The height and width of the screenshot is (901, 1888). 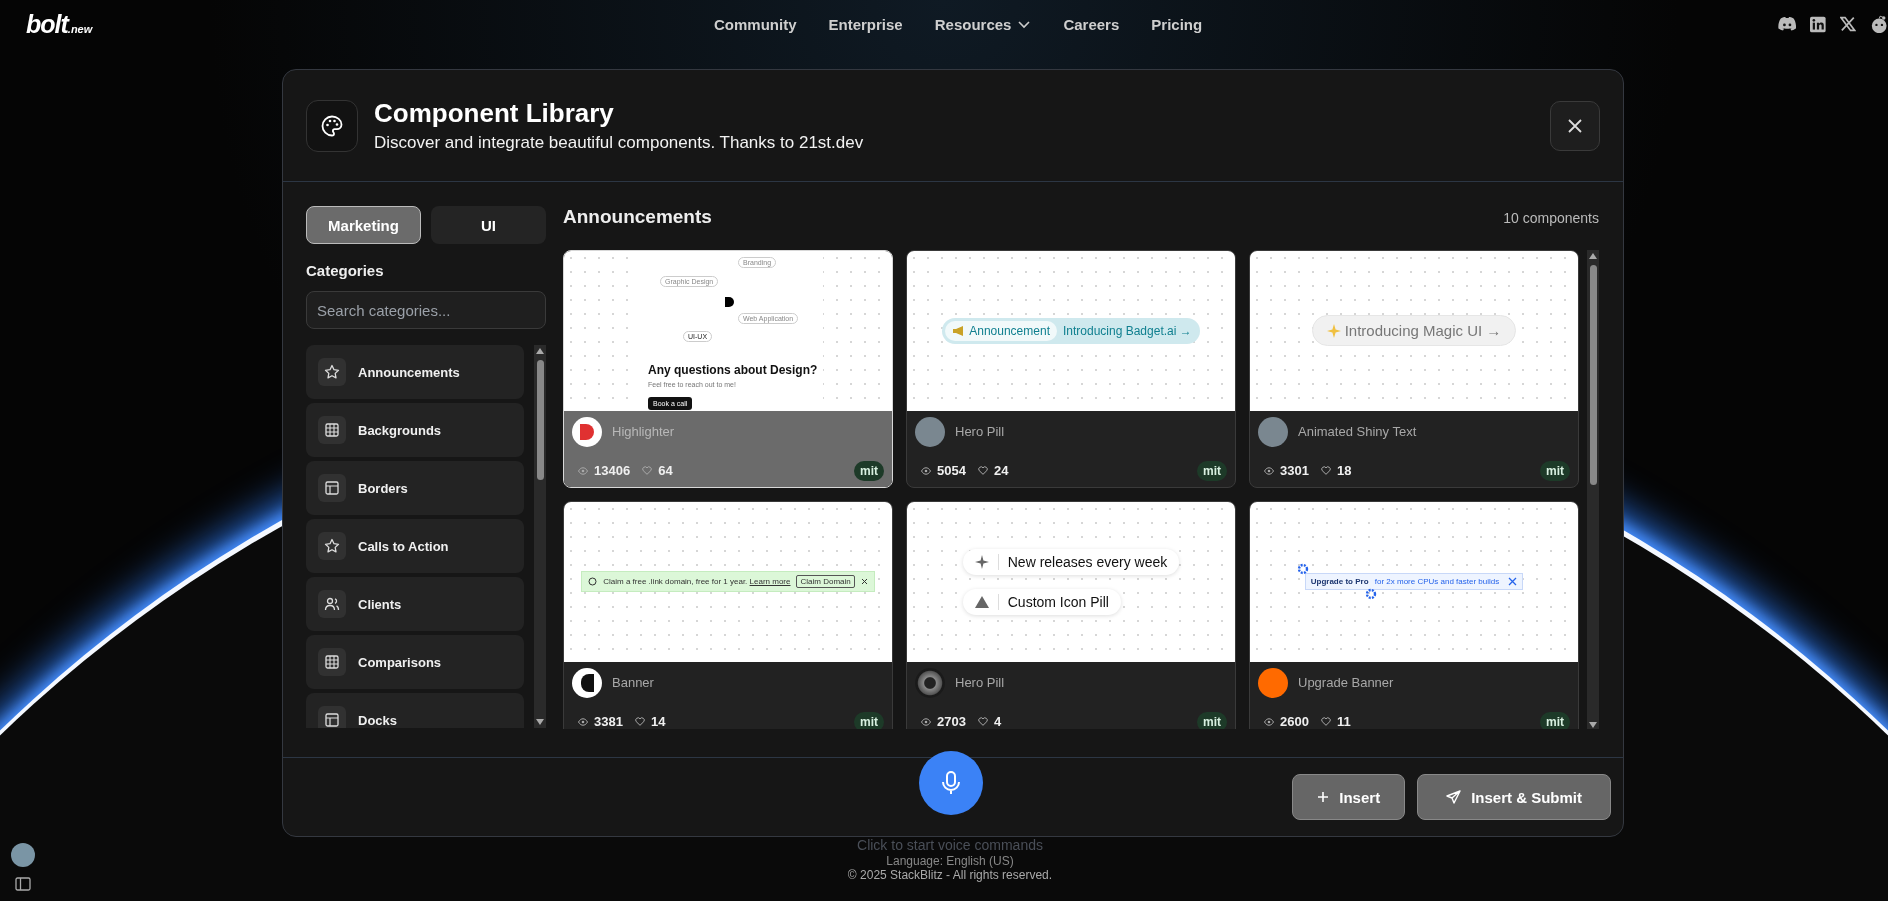 What do you see at coordinates (1323, 797) in the screenshot?
I see `plus-icon` at bounding box center [1323, 797].